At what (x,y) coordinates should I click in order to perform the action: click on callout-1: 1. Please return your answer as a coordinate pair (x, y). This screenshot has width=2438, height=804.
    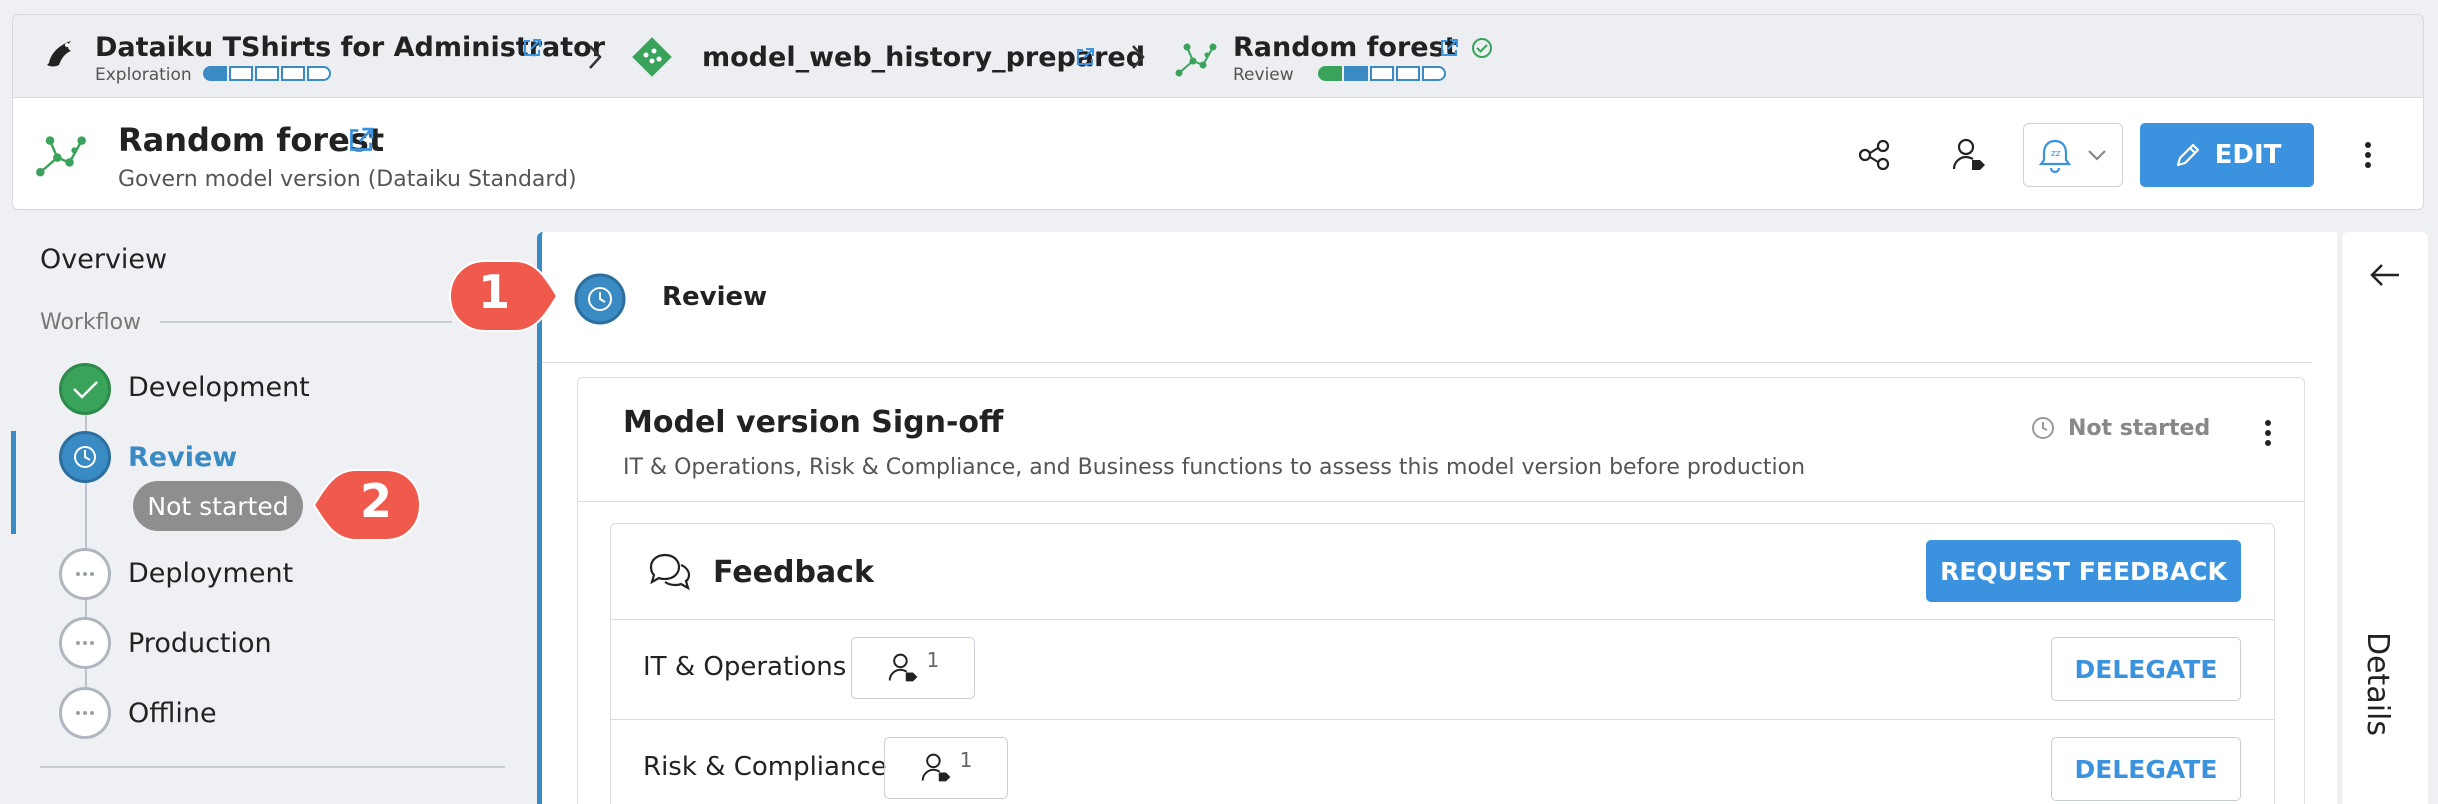
    Looking at the image, I should click on (507, 296).